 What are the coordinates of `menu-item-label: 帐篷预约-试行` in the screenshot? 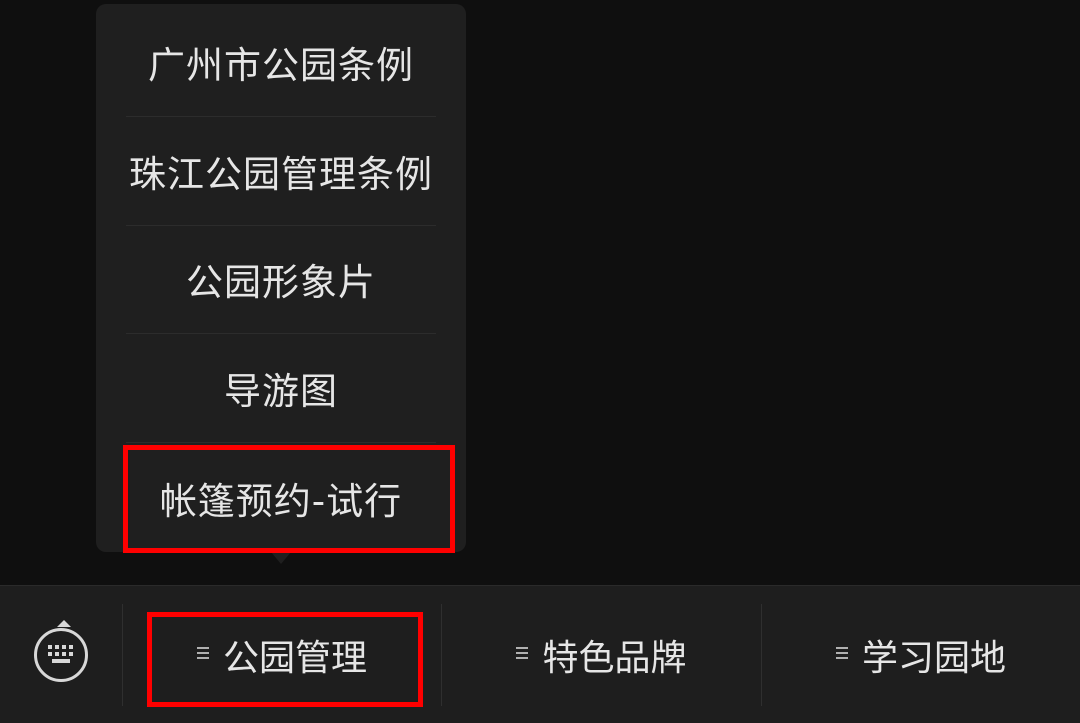 It's located at (281, 501).